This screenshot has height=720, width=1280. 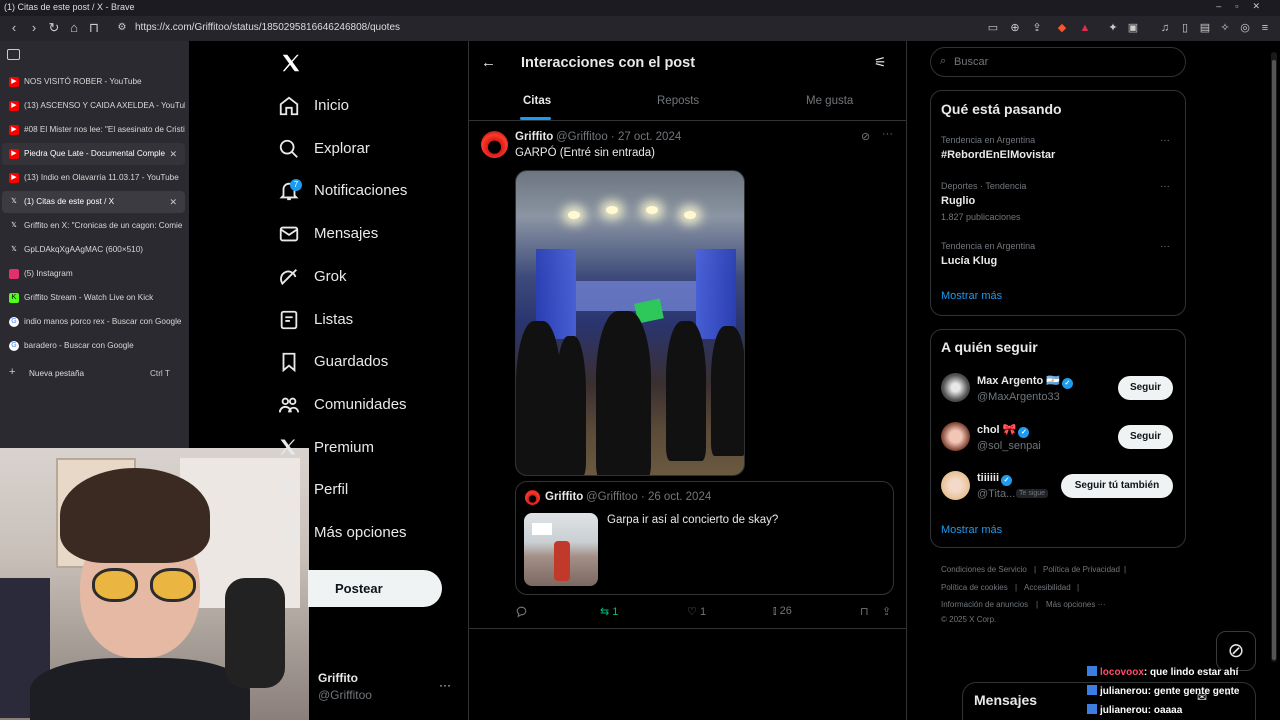 What do you see at coordinates (1113, 28) in the screenshot?
I see `extensions-icon: ✦` at bounding box center [1113, 28].